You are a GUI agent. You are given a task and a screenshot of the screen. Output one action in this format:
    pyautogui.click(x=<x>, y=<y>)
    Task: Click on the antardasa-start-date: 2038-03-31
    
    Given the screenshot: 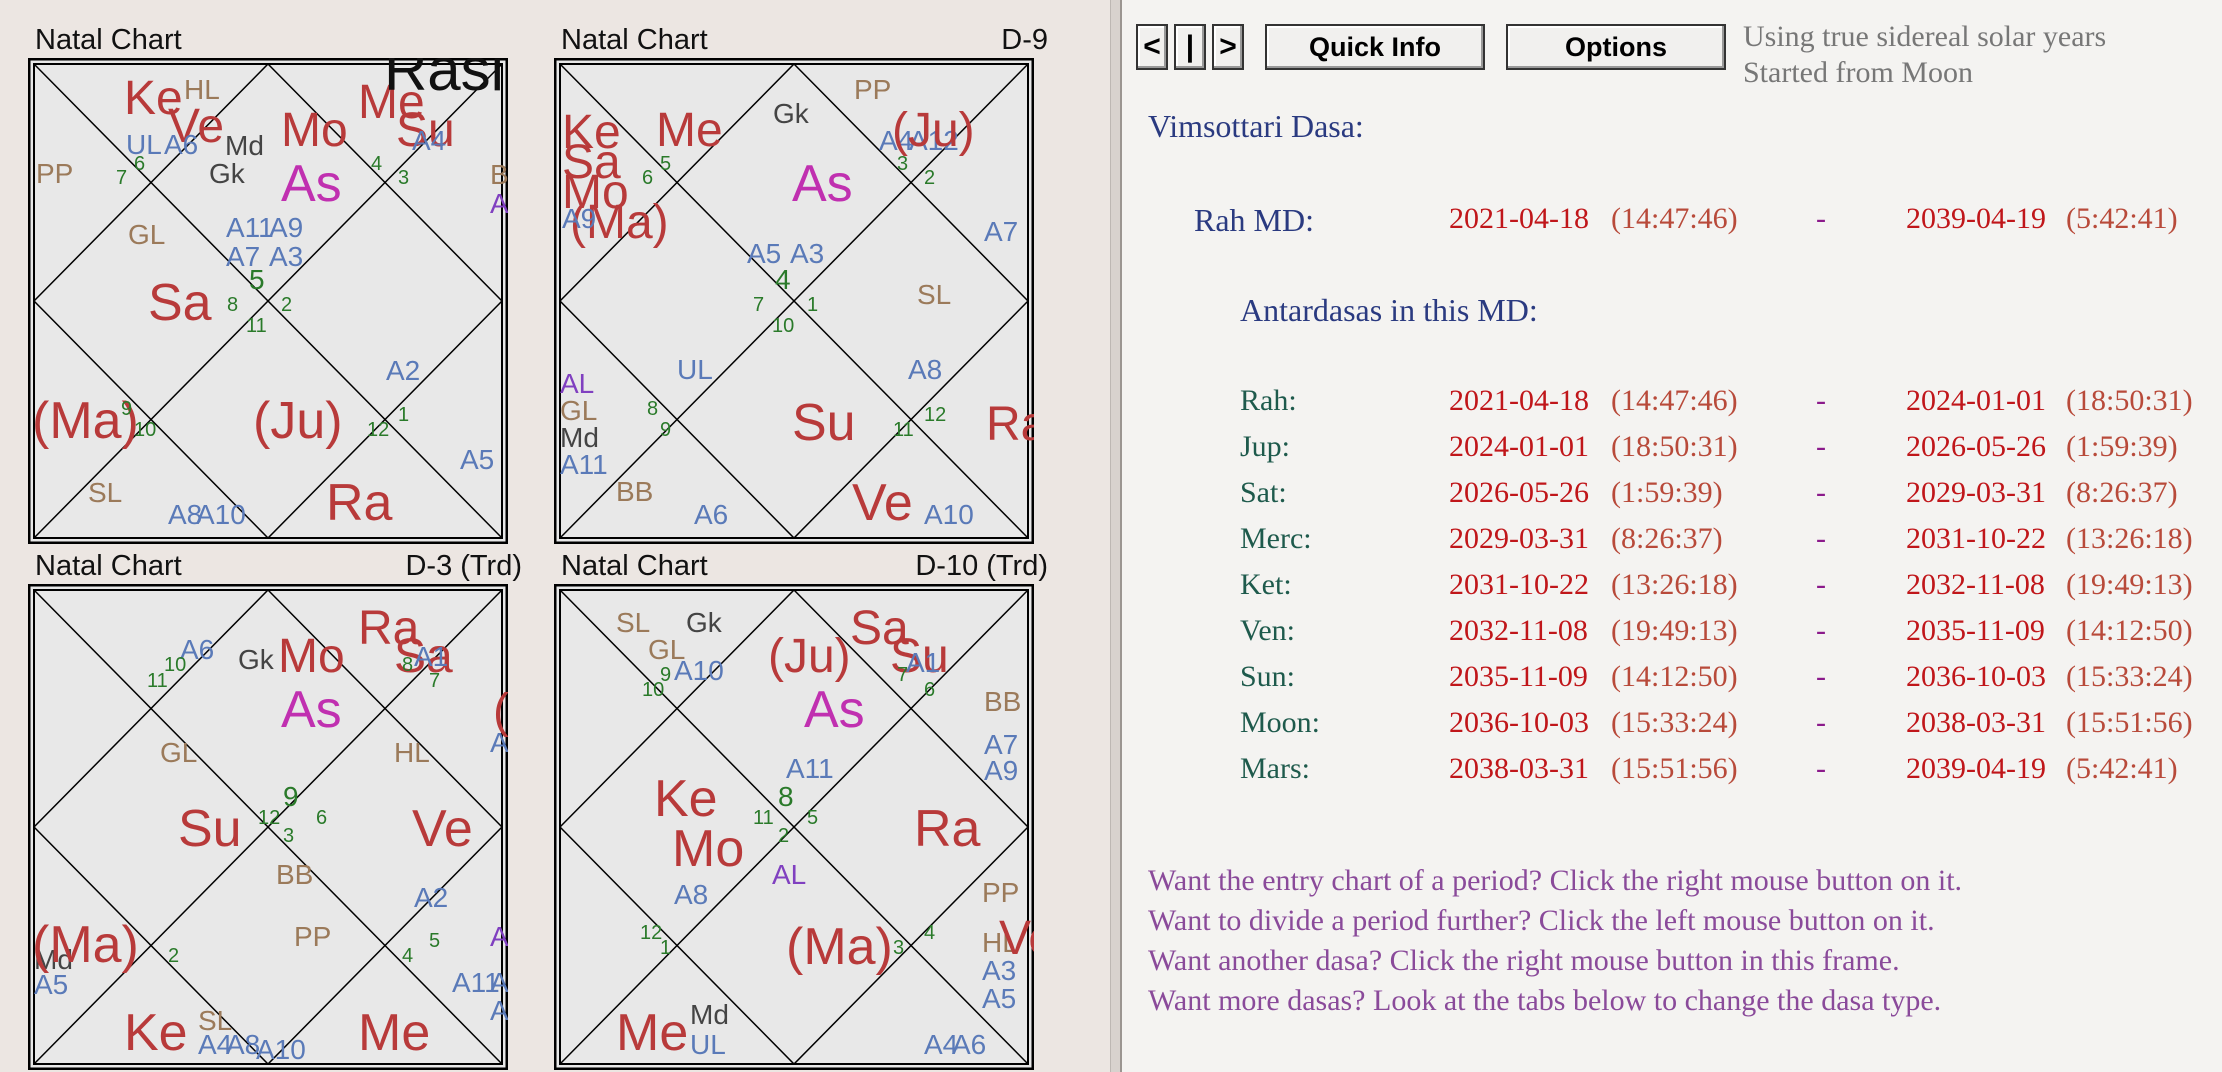 What is the action you would take?
    pyautogui.click(x=1519, y=769)
    